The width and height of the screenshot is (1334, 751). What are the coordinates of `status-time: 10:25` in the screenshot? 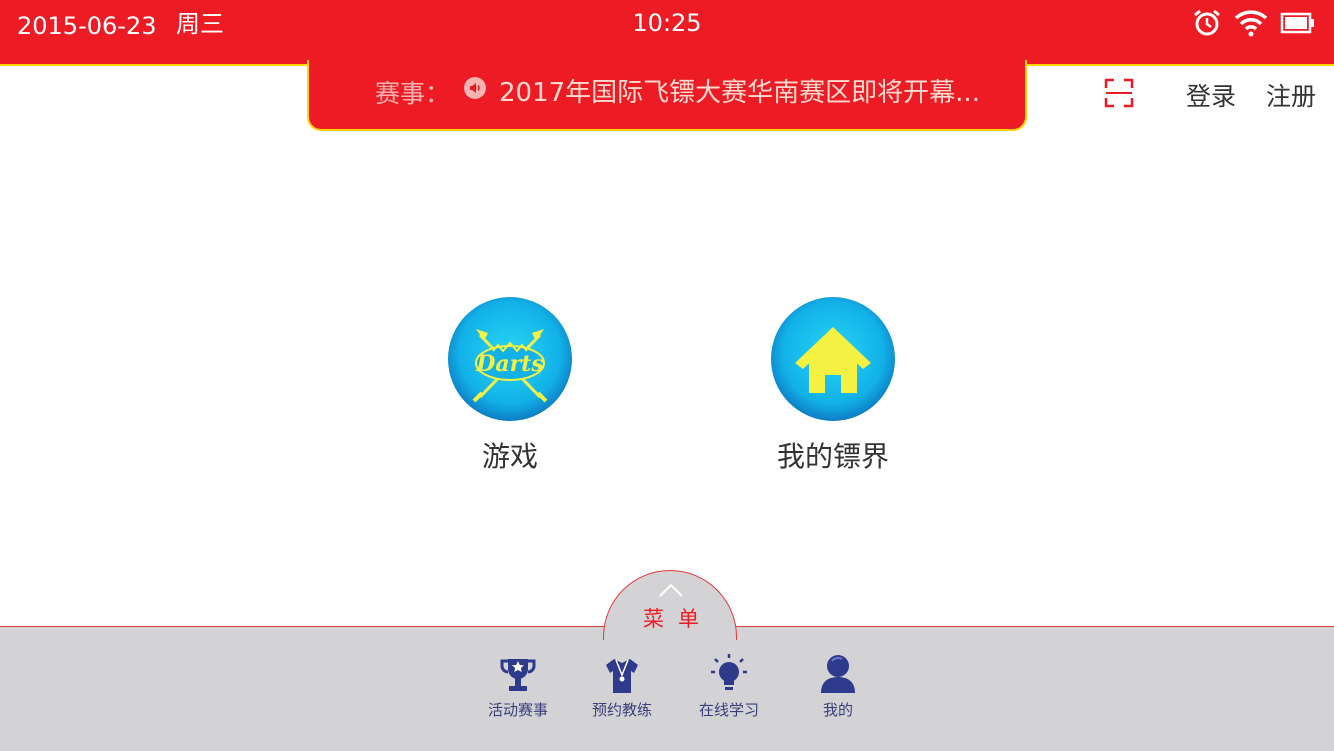 It's located at (667, 23).